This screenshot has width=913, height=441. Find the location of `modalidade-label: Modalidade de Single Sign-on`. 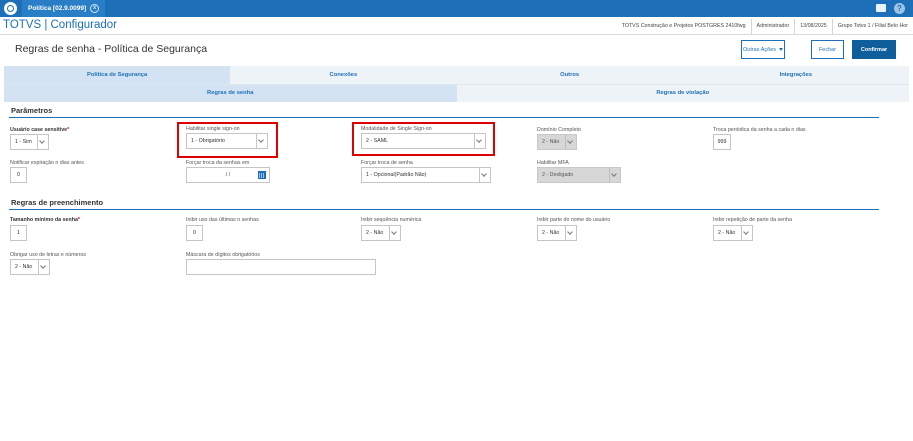

modalidade-label: Modalidade de Single Sign-on is located at coordinates (396, 129).